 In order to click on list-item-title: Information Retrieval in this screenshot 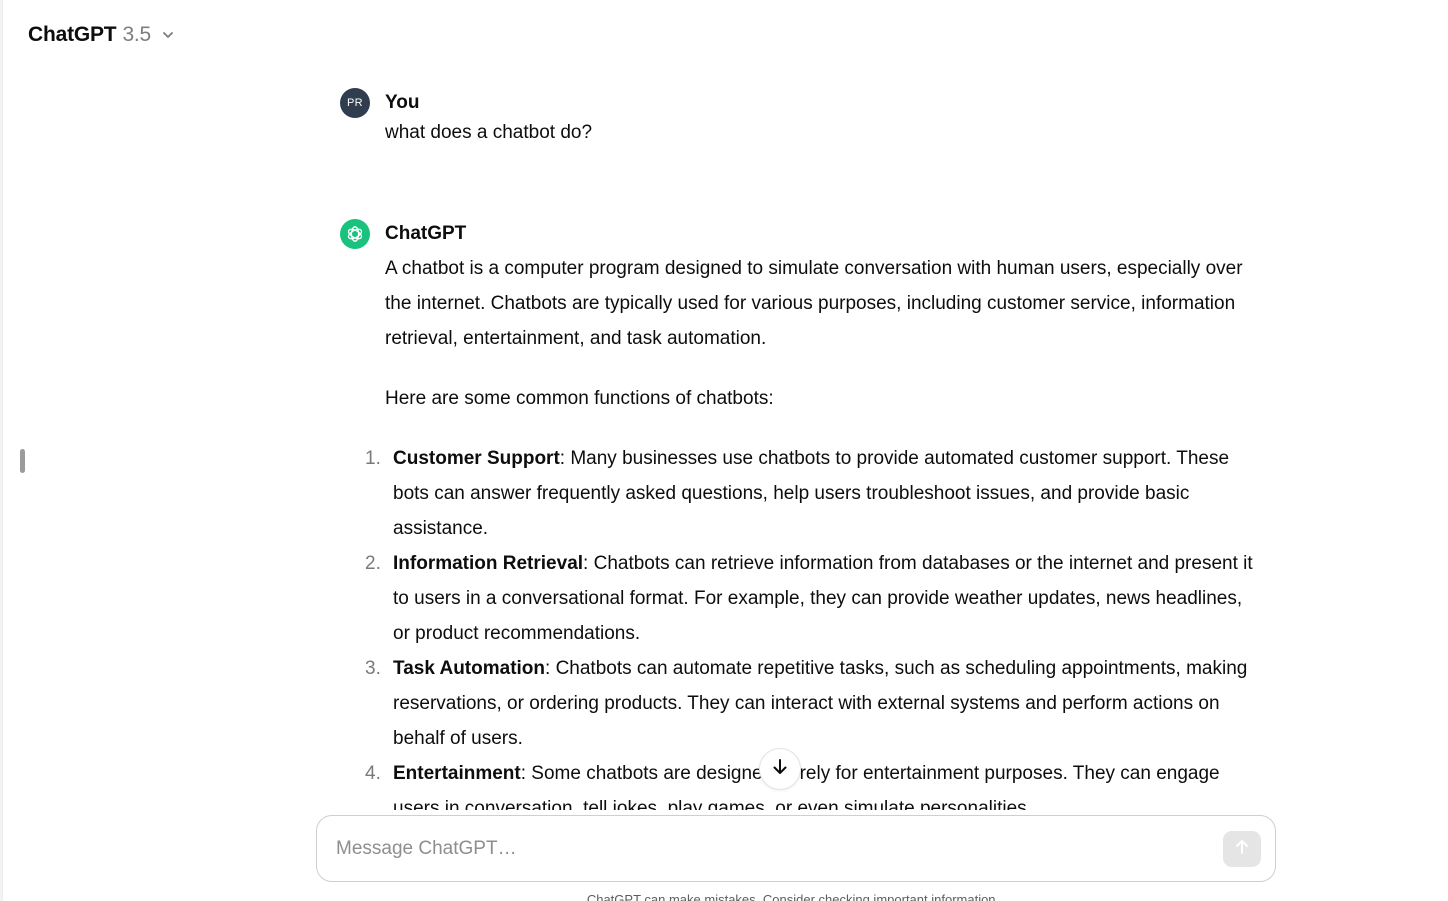, I will do `click(488, 563)`.